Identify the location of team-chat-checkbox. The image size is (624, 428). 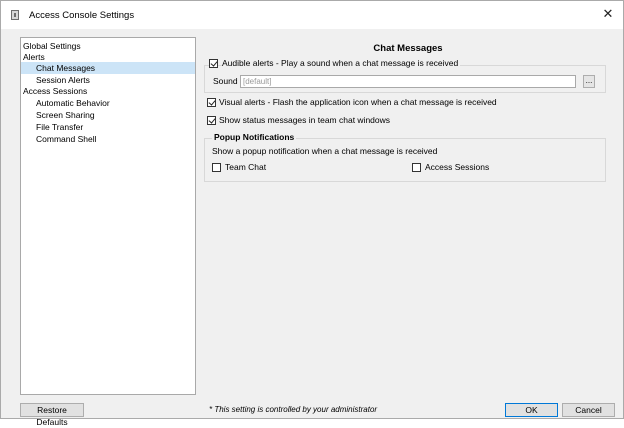
(216, 167).